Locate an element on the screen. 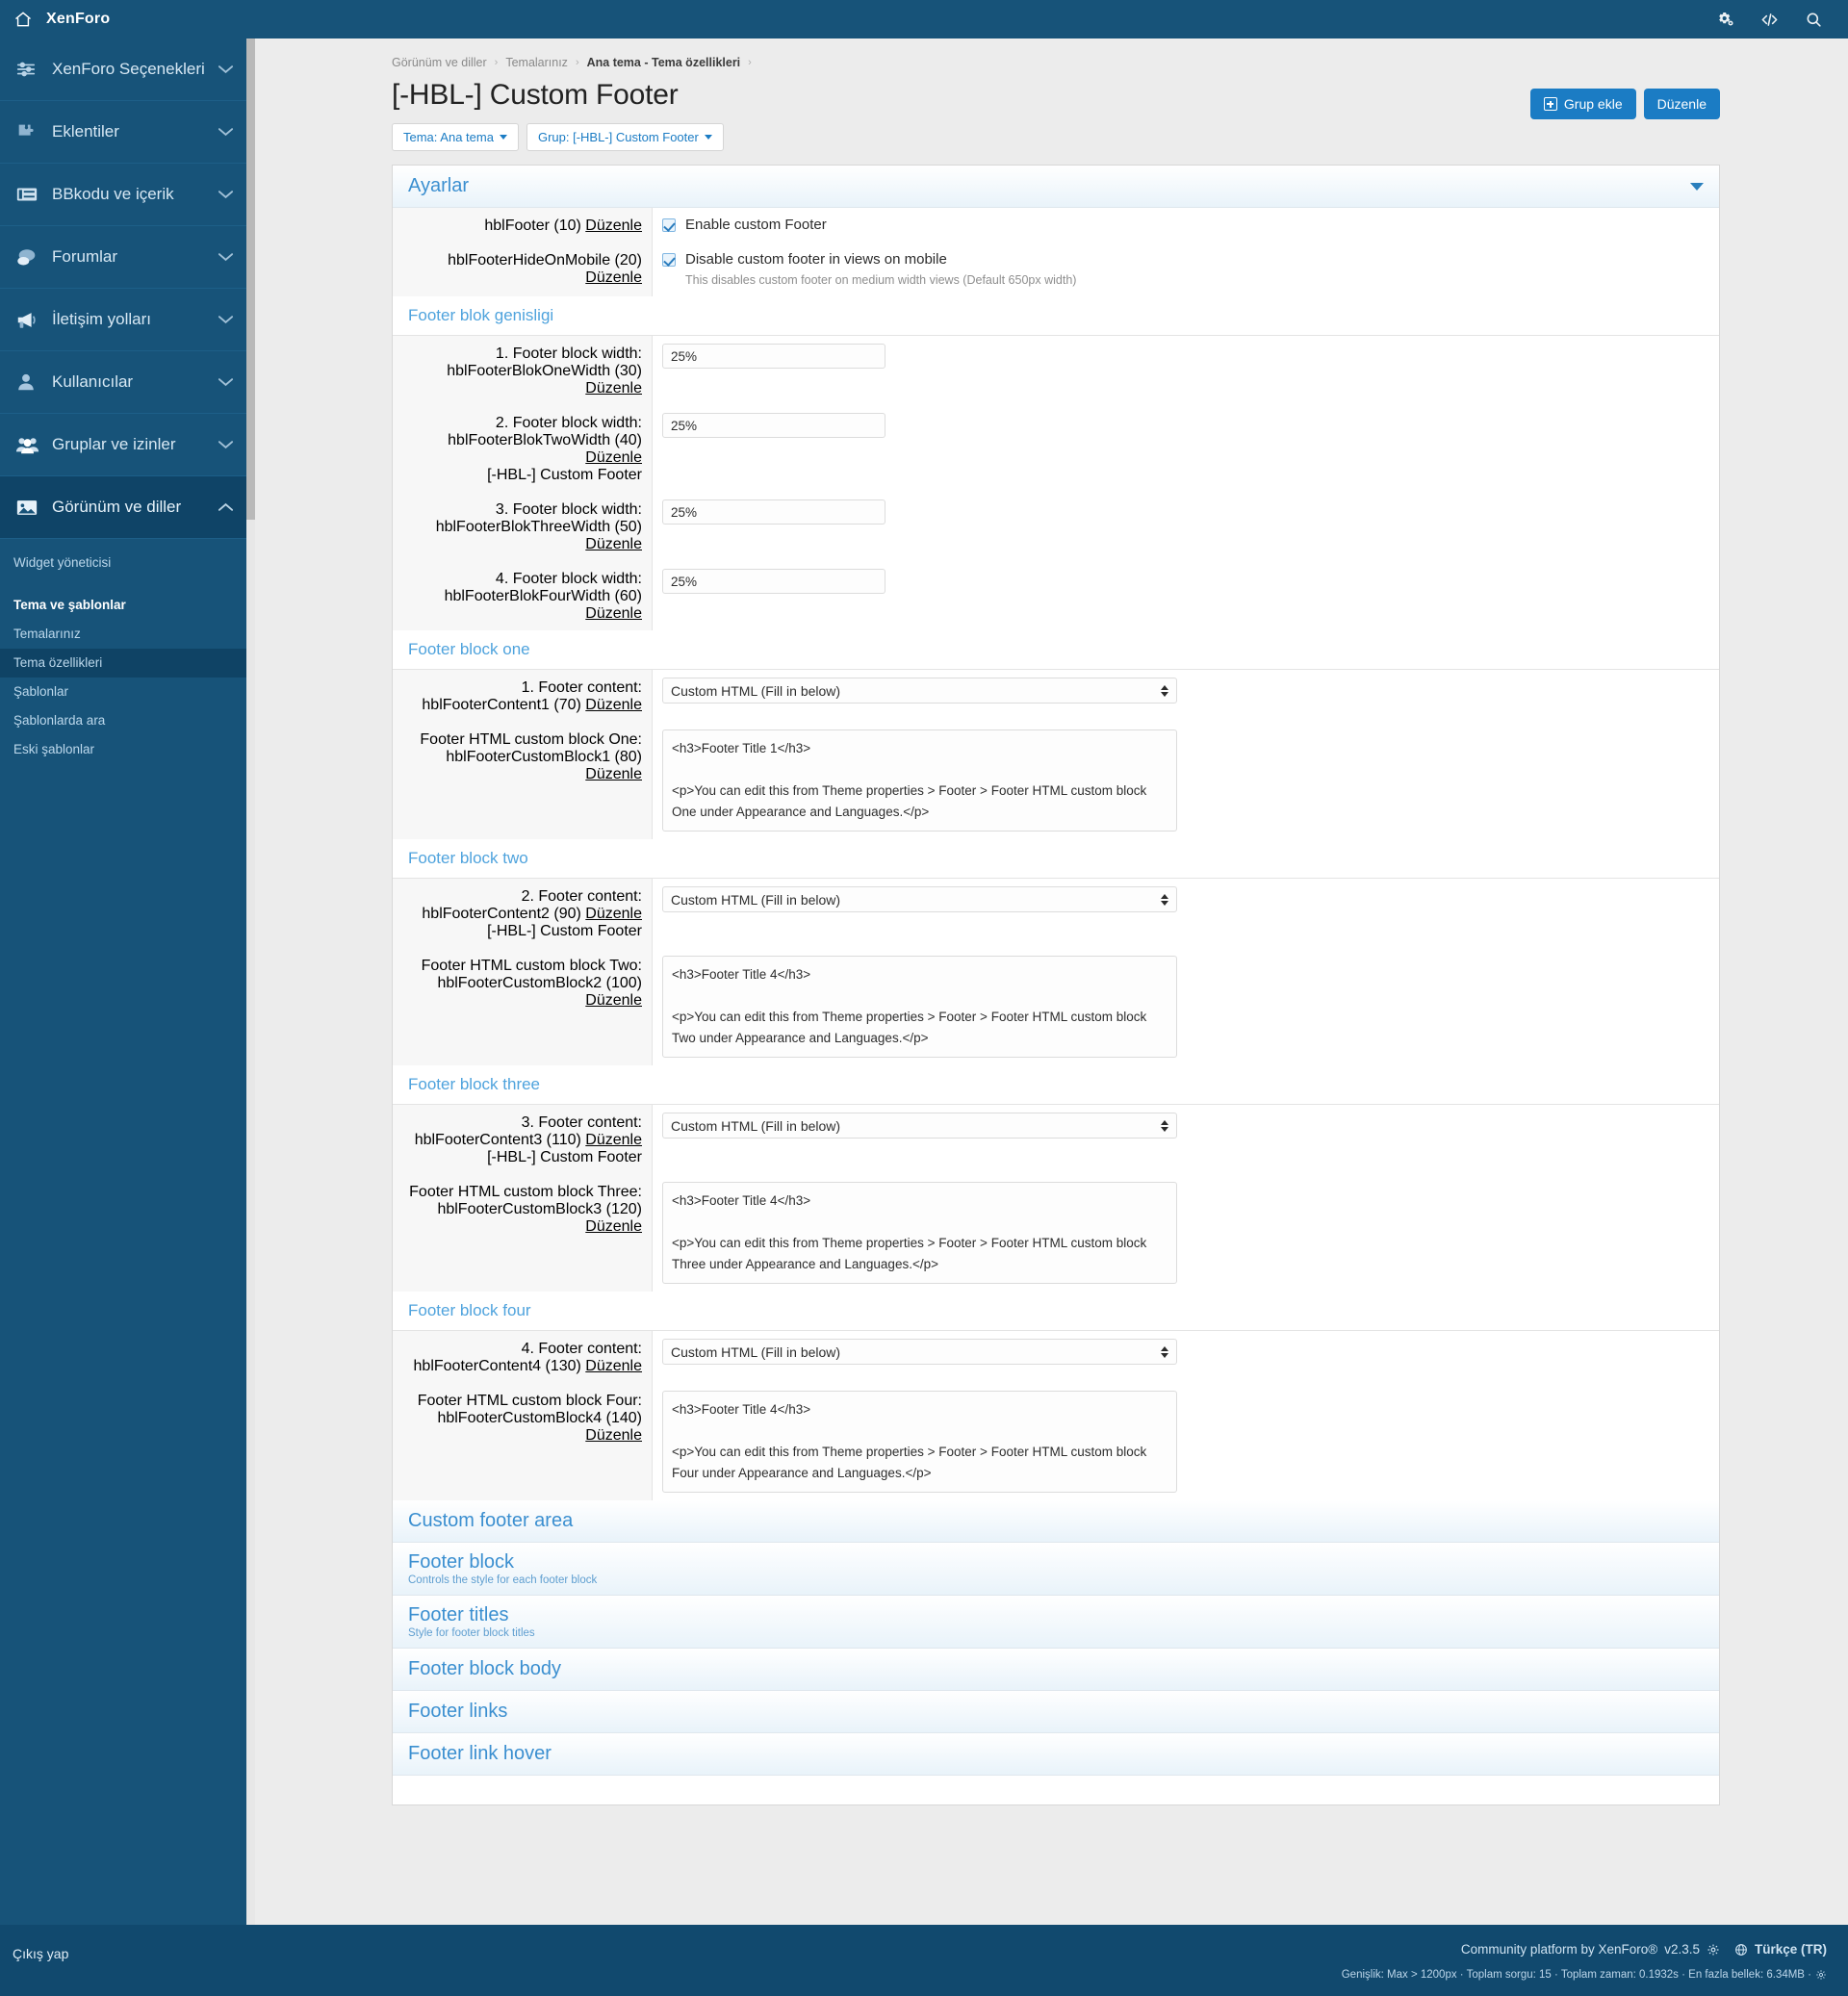 The width and height of the screenshot is (1848, 1996). section-header-custom-footer-area: Custom footer area is located at coordinates (1056, 1521).